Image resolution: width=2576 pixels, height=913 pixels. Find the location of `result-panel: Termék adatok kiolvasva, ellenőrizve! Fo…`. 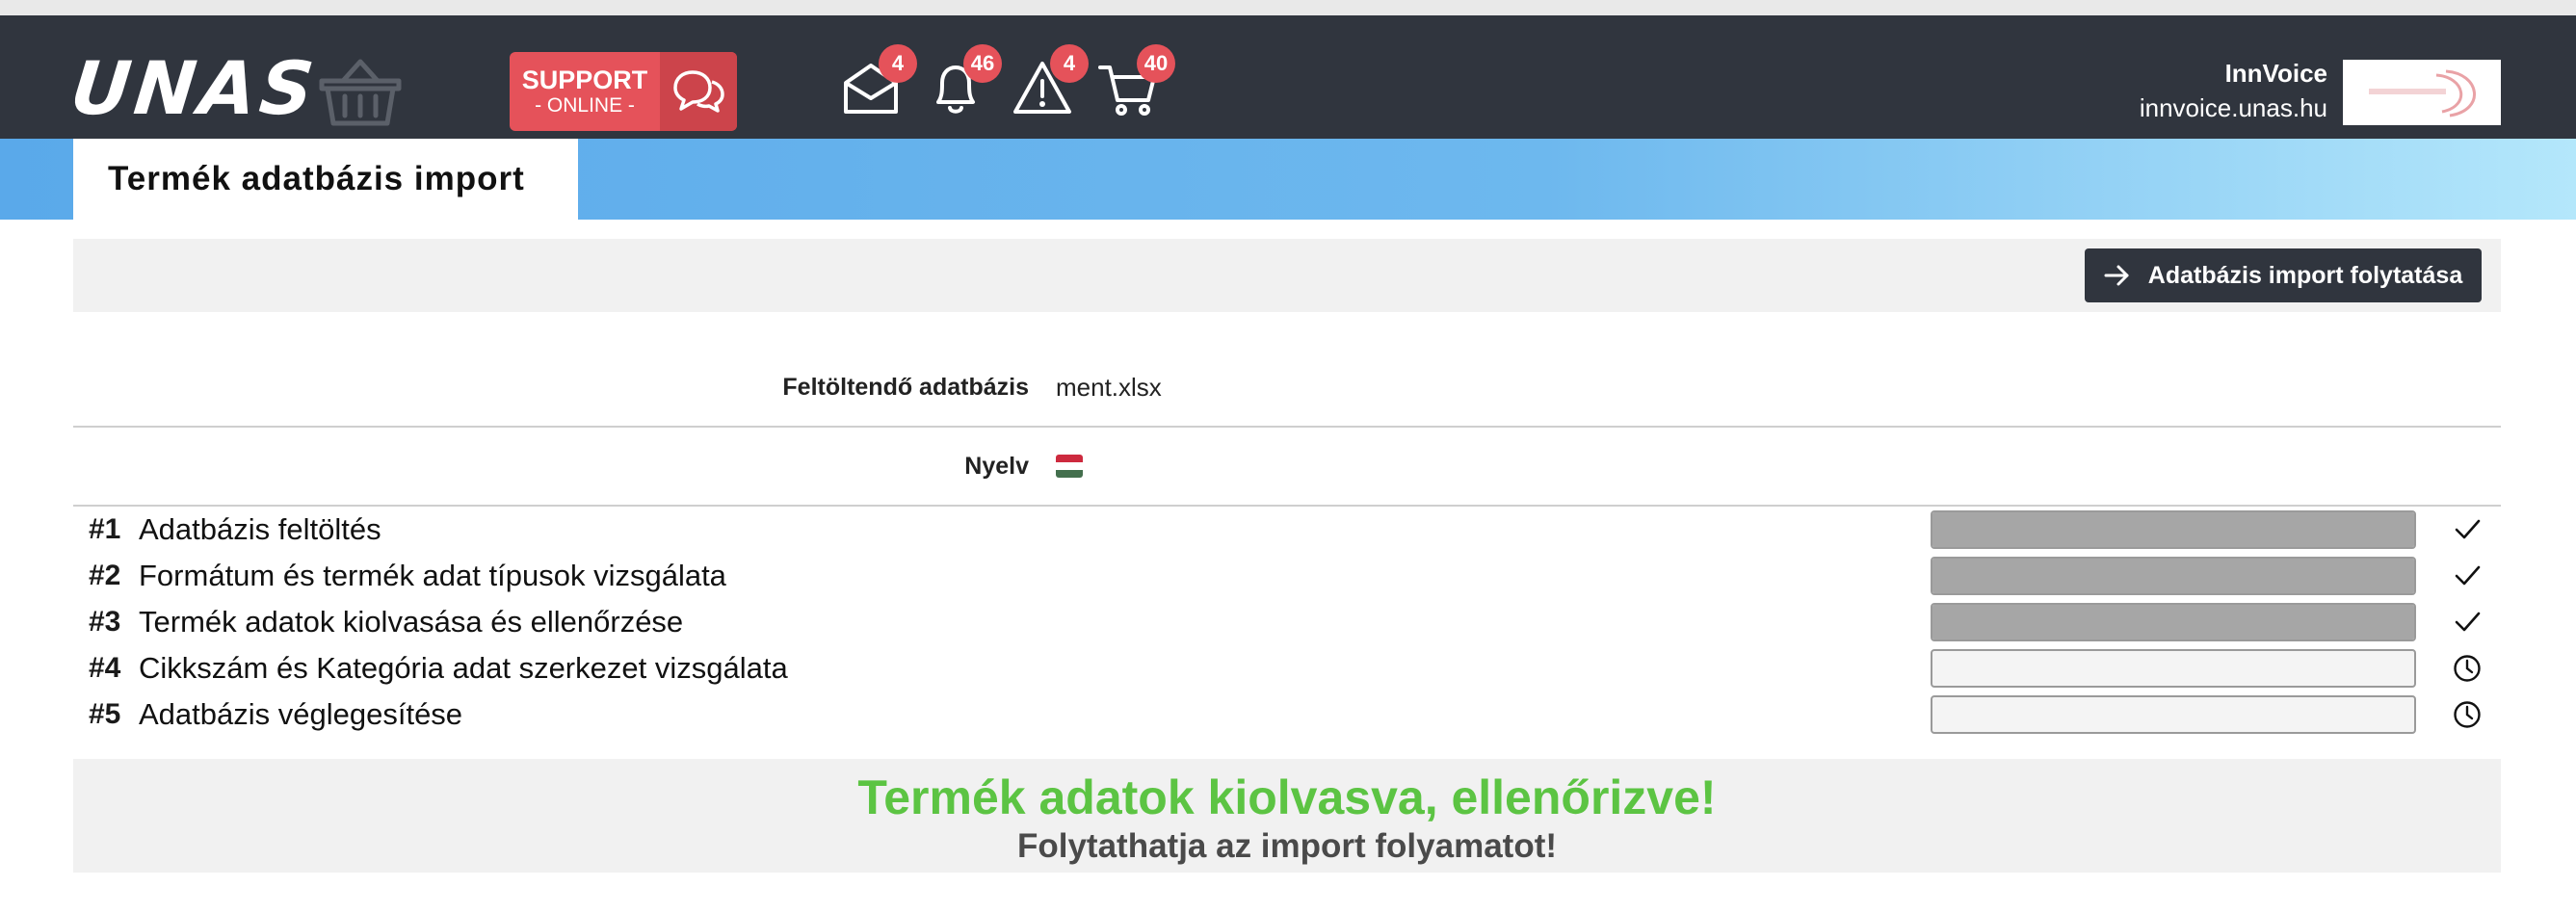

result-panel: Termék adatok kiolvasva, ellenőrizve! Fo… is located at coordinates (1287, 816).